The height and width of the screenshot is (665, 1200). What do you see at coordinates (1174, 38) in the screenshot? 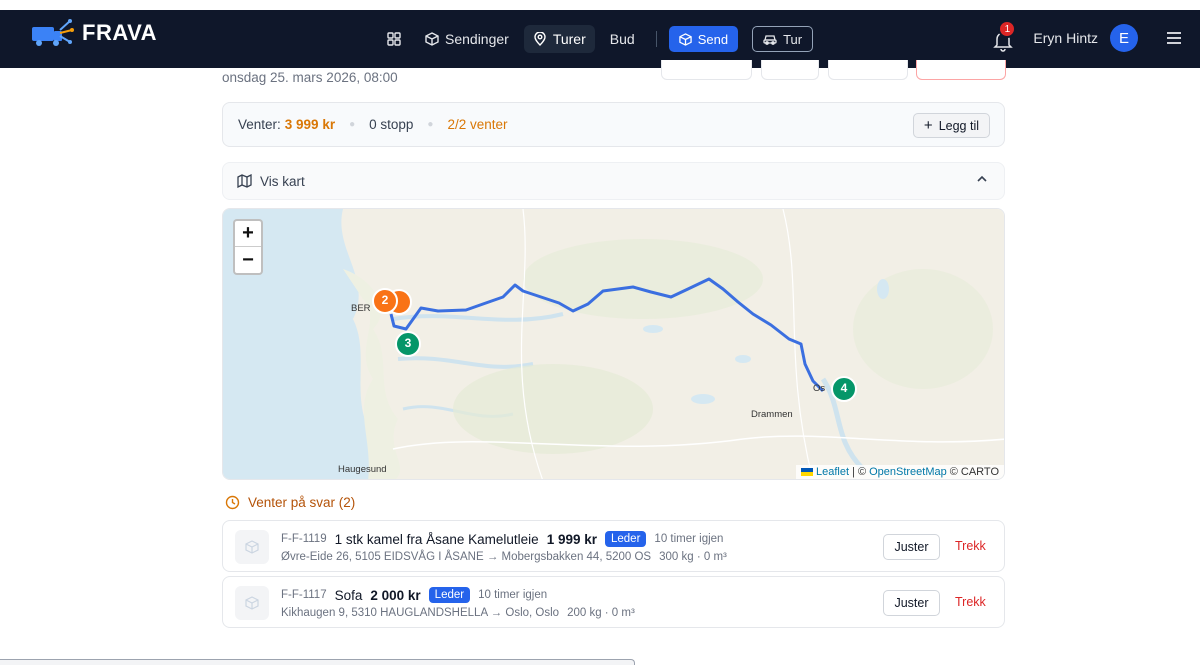
I see `menu-icon` at bounding box center [1174, 38].